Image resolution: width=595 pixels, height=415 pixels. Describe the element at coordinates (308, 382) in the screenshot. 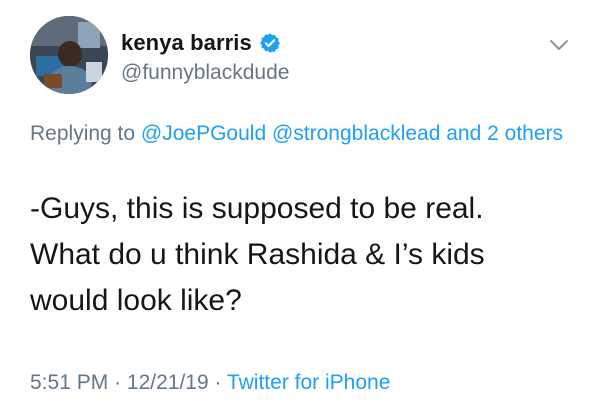

I see `tweet-source-link: Twitter for iPhone` at that location.